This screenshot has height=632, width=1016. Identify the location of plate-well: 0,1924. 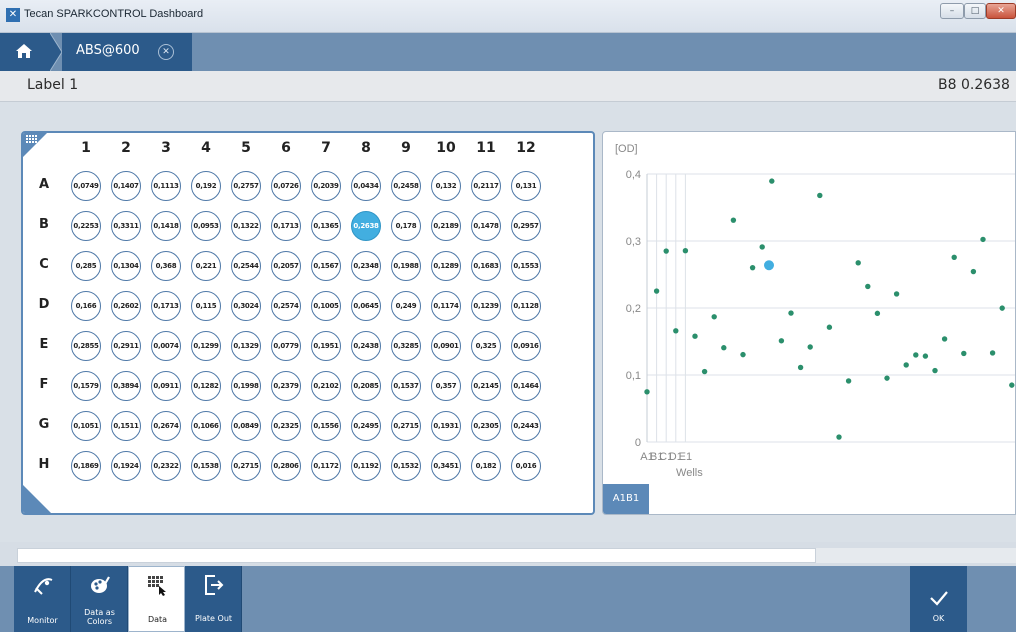
(126, 466).